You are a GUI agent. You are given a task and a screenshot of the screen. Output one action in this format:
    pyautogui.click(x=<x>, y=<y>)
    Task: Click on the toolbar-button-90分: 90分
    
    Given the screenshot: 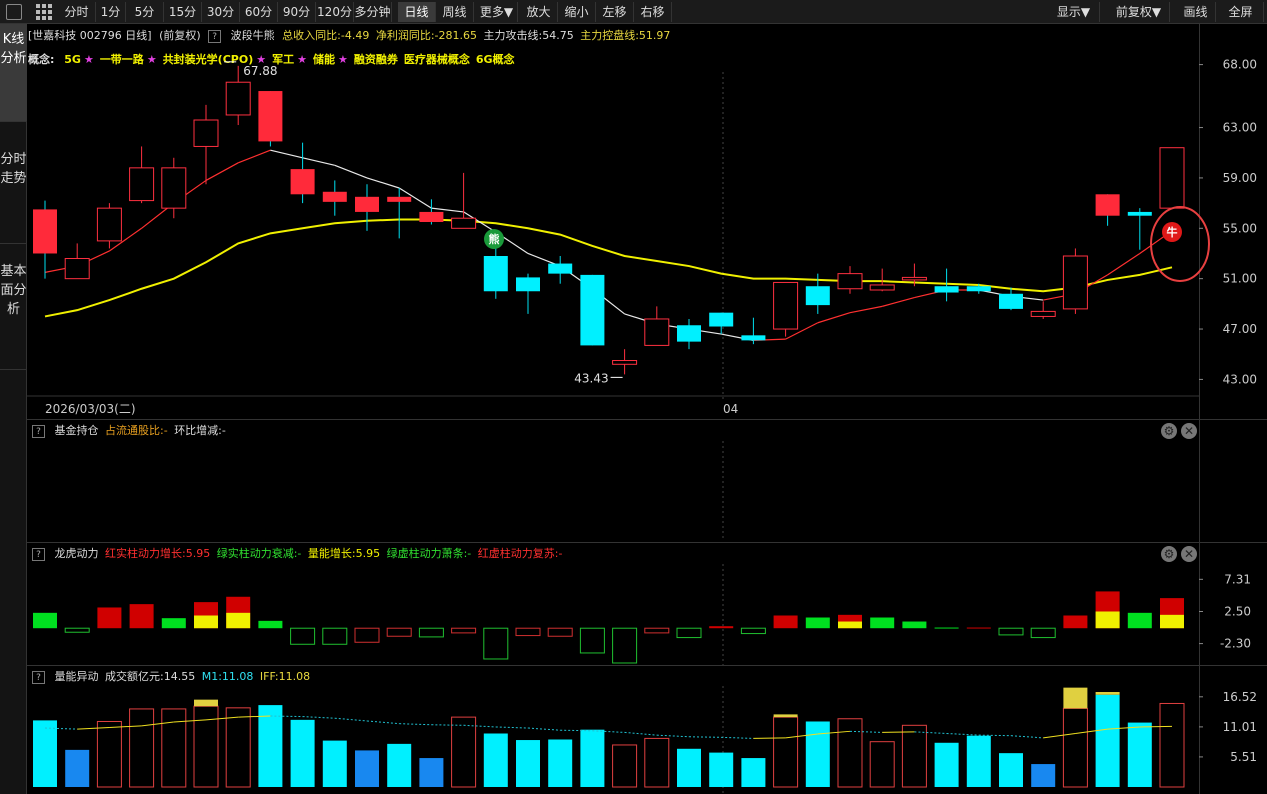 What is the action you would take?
    pyautogui.click(x=297, y=12)
    